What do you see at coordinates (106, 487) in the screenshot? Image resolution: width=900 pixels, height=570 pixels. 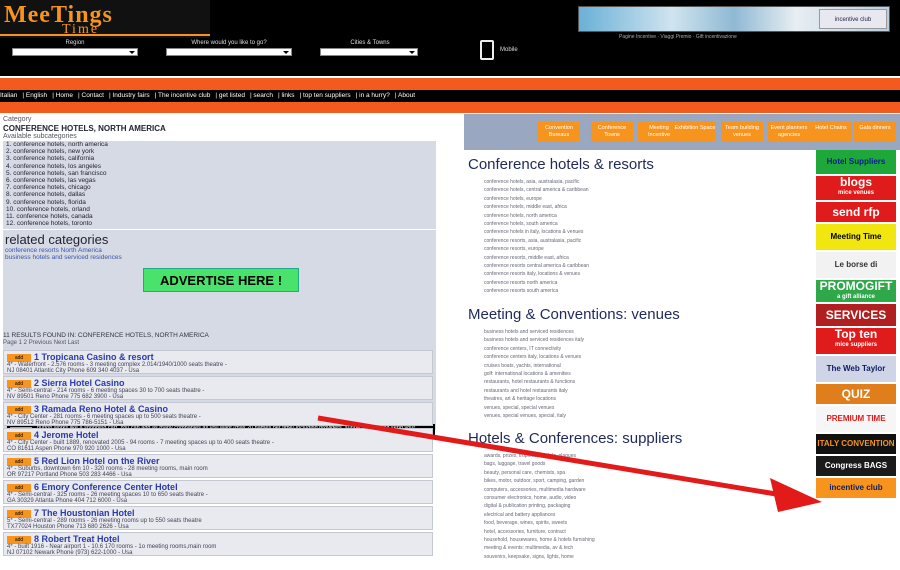 I see `hotel-name-link: 6 Emory Conference Center Hotel` at bounding box center [106, 487].